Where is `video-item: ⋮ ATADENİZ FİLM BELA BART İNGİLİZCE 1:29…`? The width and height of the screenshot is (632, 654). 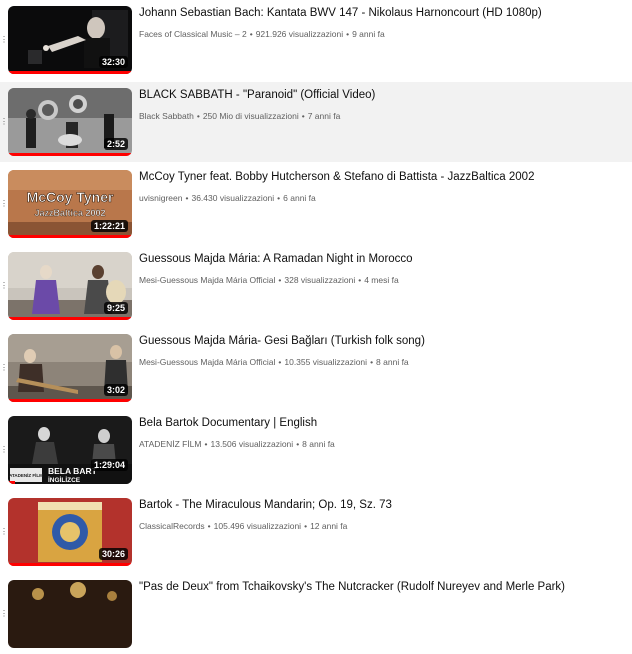 video-item: ⋮ ATADENİZ FİLM BELA BART İNGİLİZCE 1:29… is located at coordinates (316, 450).